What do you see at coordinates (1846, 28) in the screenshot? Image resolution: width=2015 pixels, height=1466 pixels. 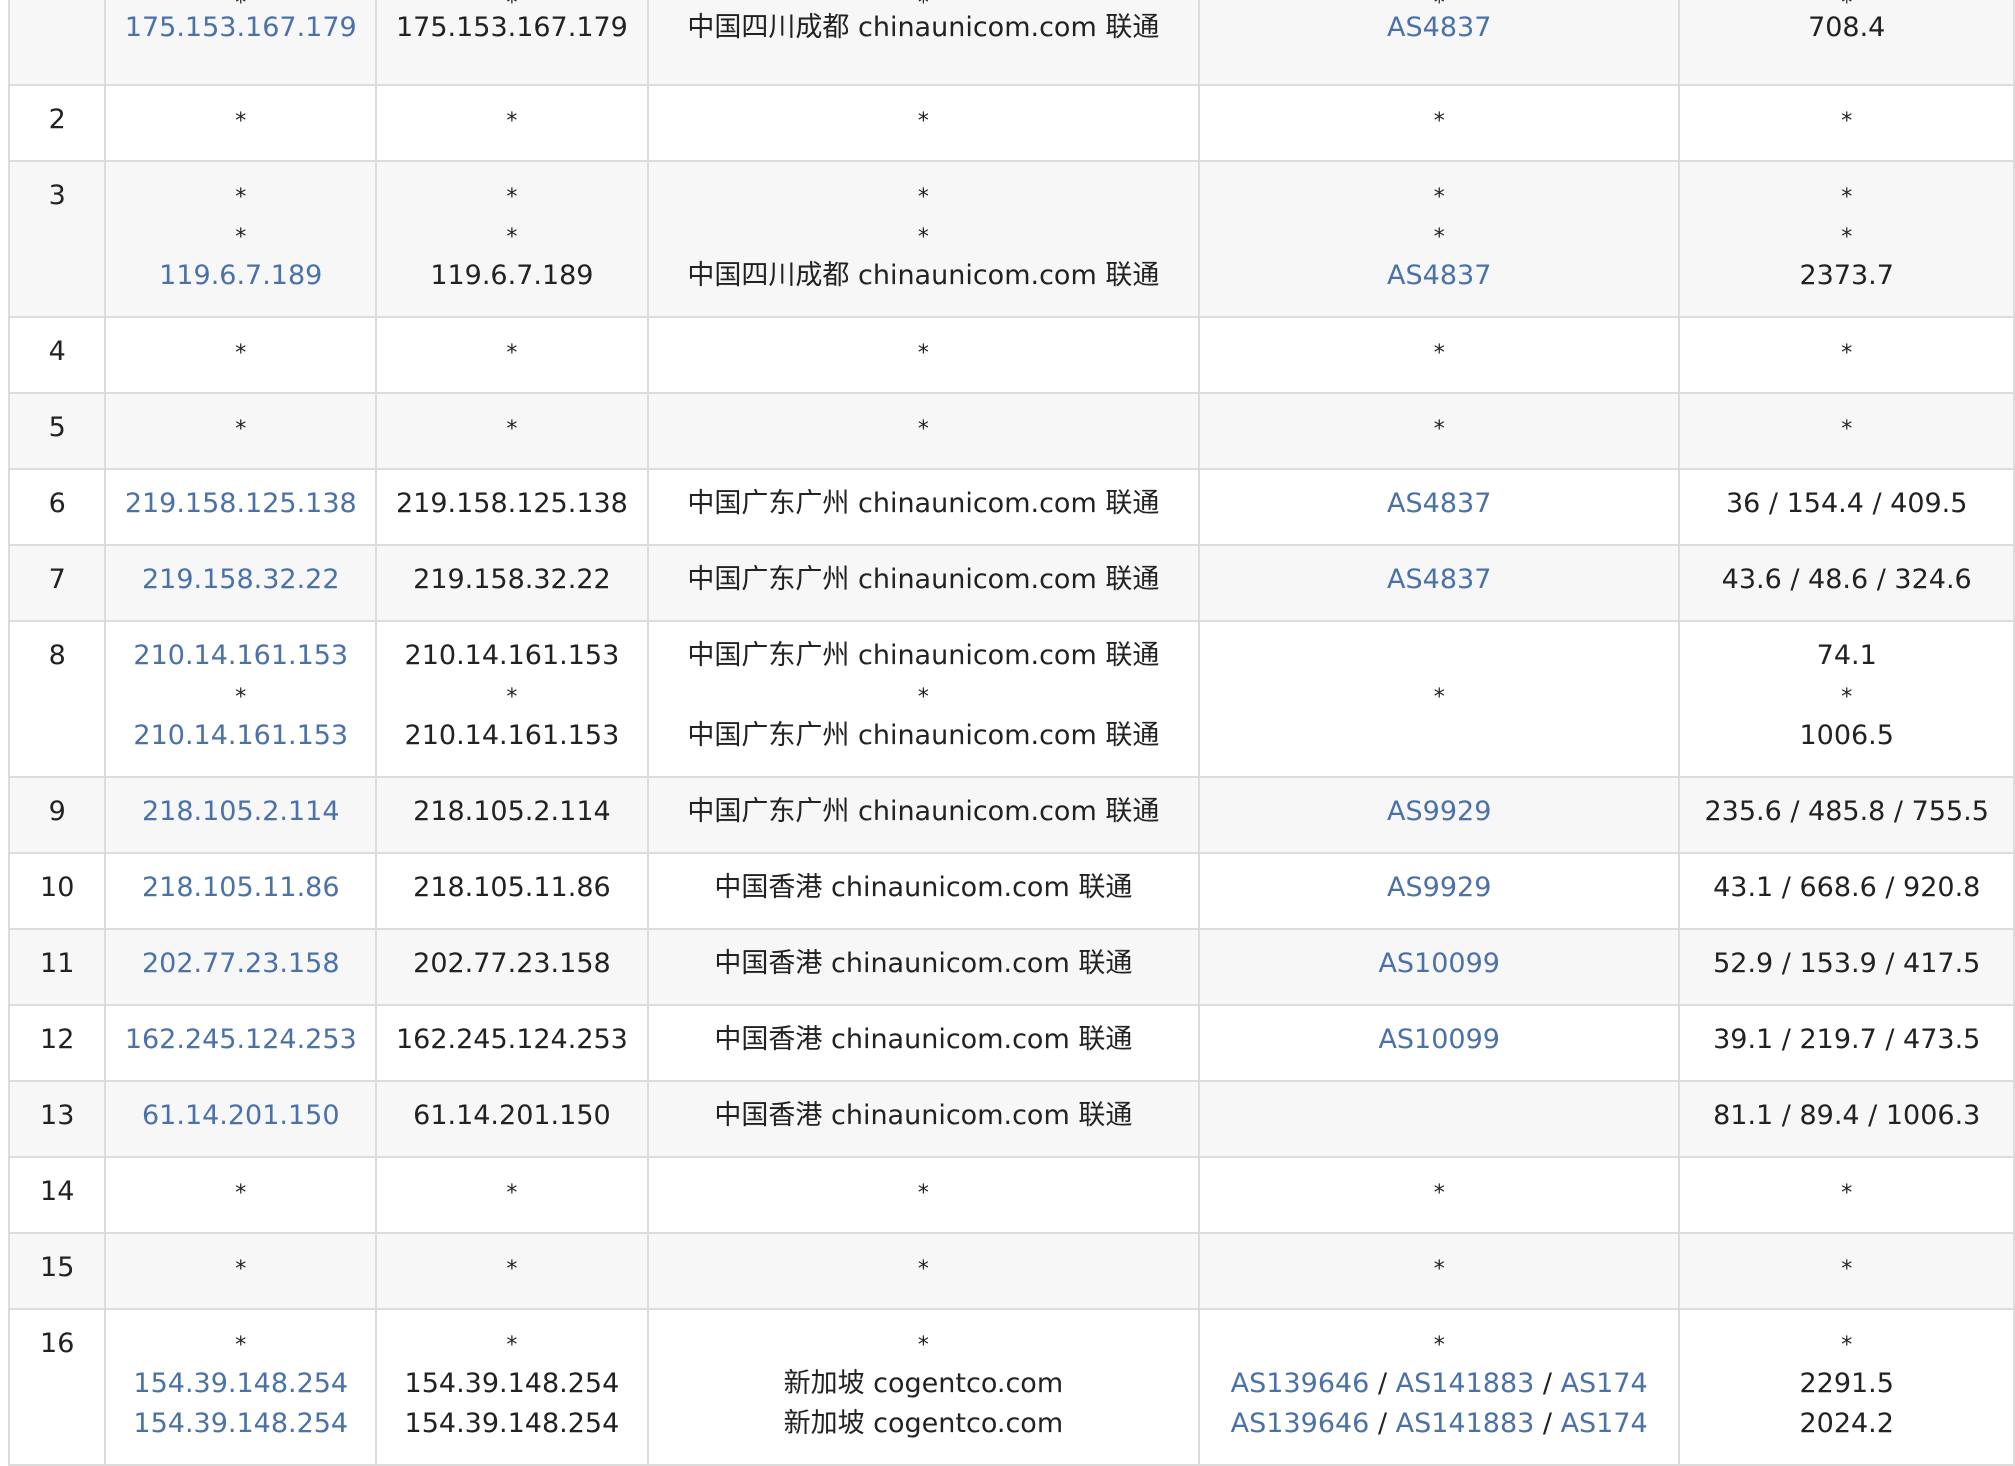 I see `latency-line: 708.4` at bounding box center [1846, 28].